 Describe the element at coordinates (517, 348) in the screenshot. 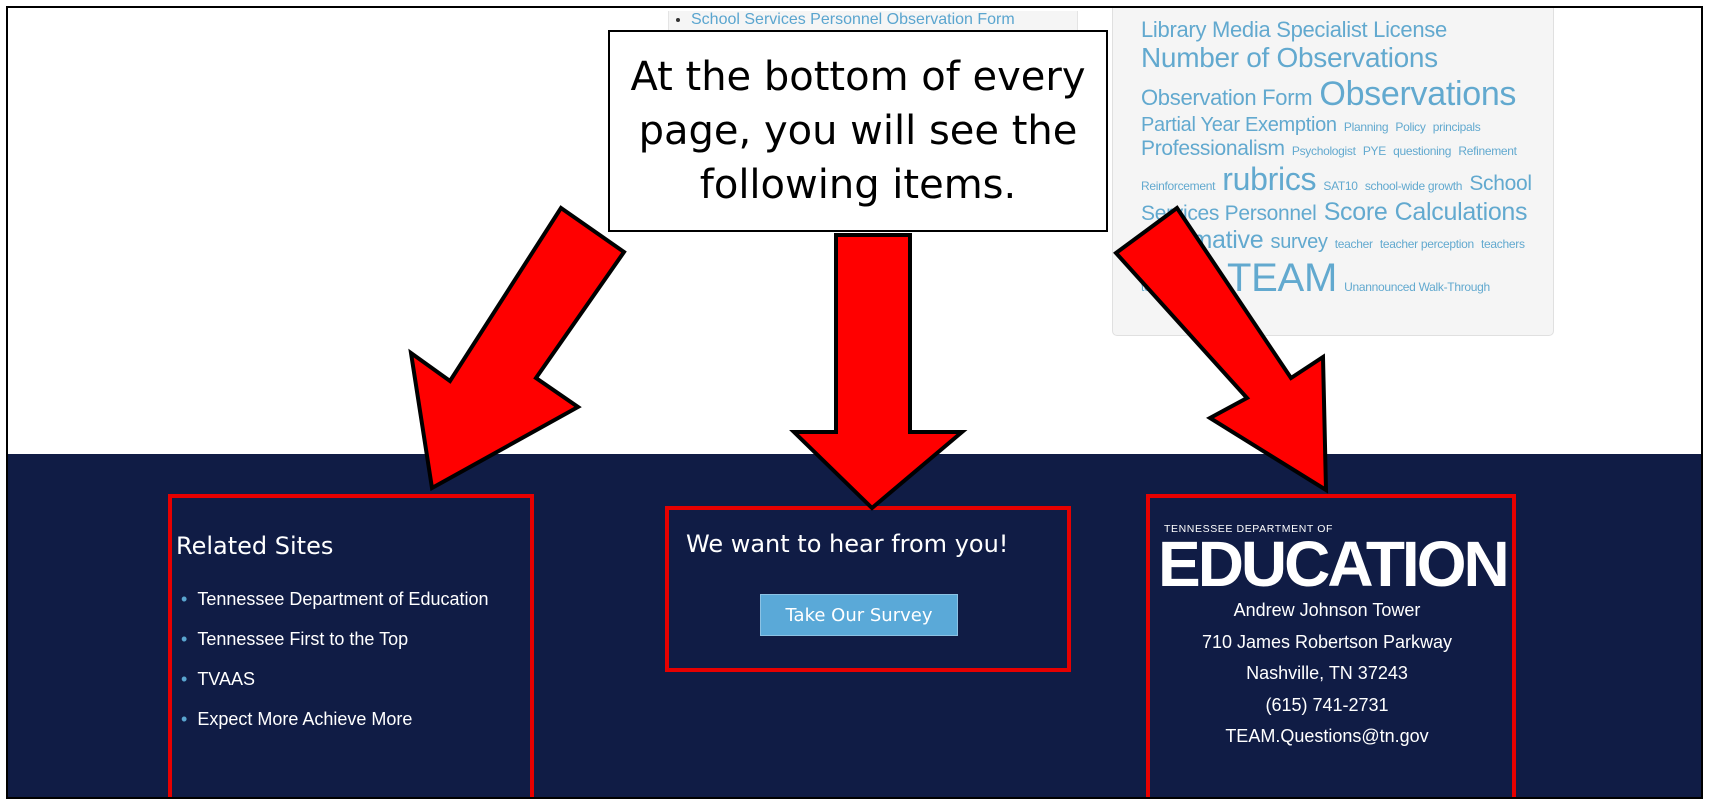

I see `arrow-left` at that location.